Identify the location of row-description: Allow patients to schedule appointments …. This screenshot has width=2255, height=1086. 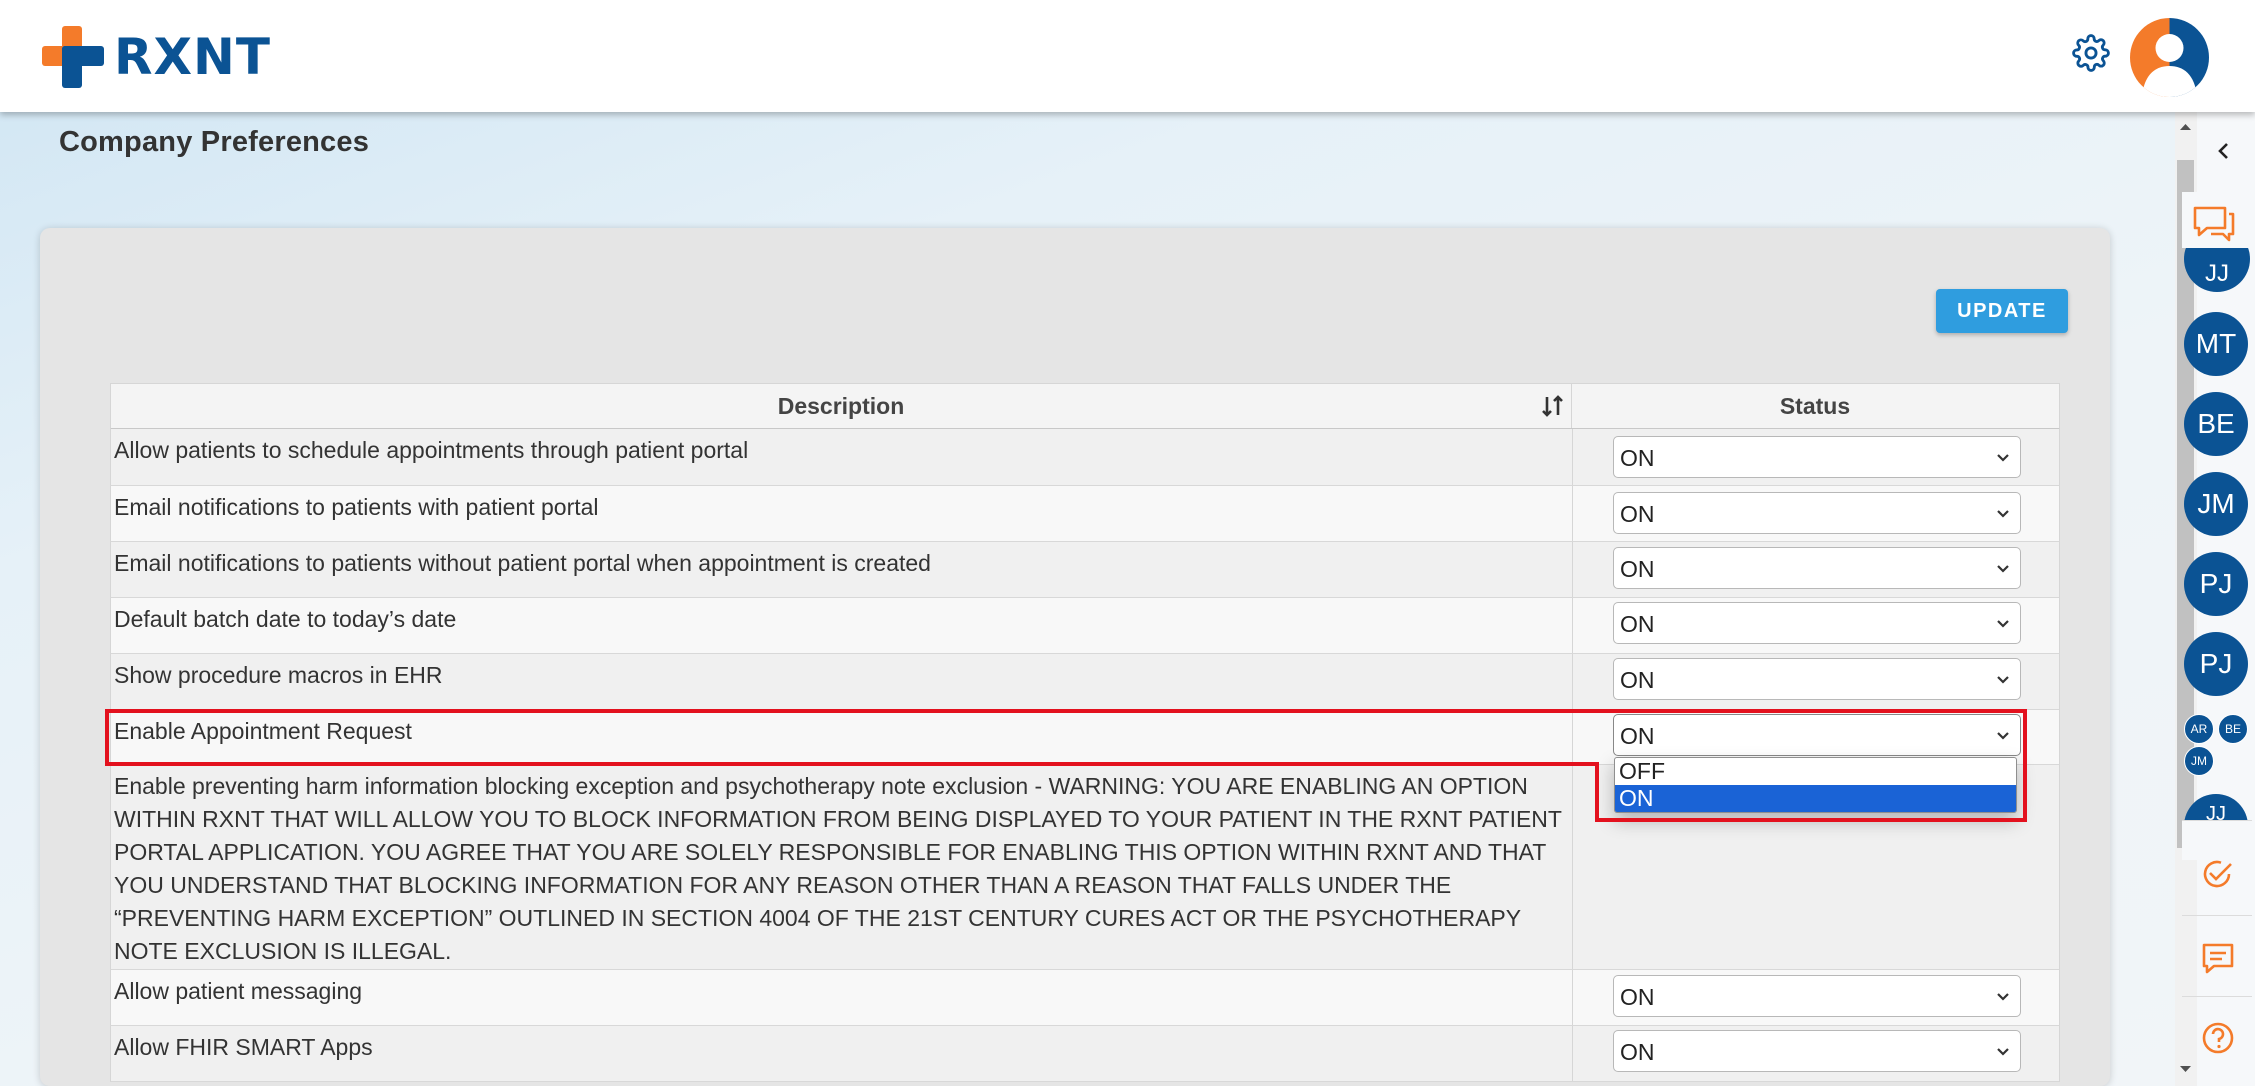
(431, 450).